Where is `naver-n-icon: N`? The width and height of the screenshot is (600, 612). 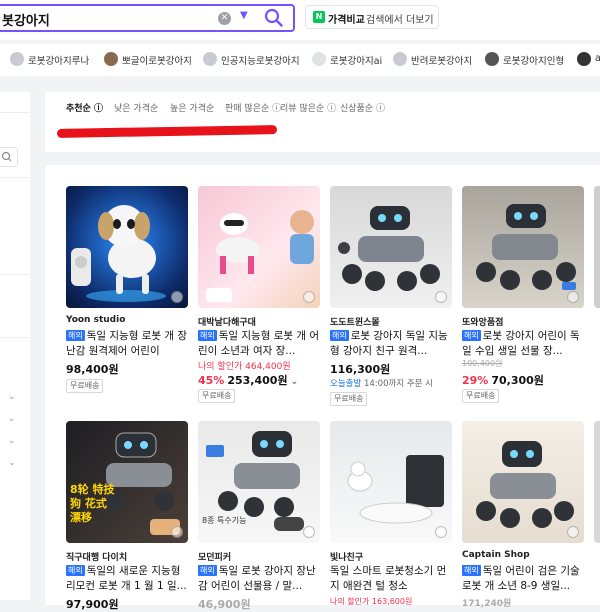
naver-n-icon: N is located at coordinates (319, 17).